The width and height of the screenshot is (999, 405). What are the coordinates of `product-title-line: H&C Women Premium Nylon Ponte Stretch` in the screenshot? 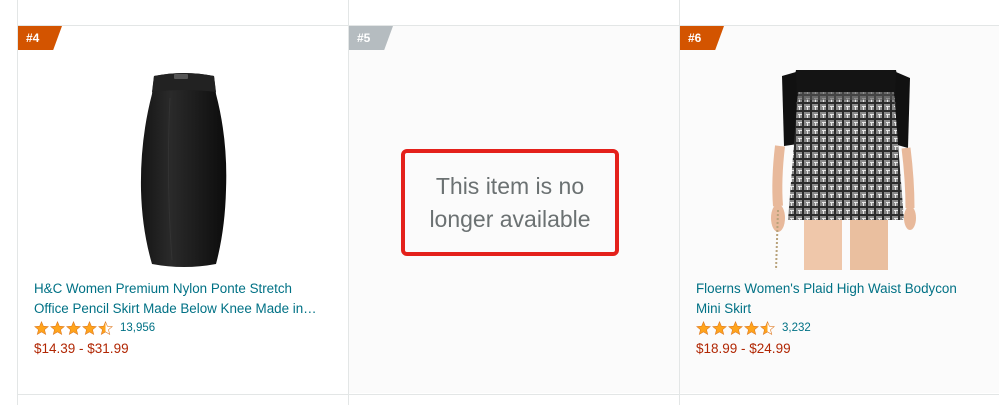 It's located at (186, 289).